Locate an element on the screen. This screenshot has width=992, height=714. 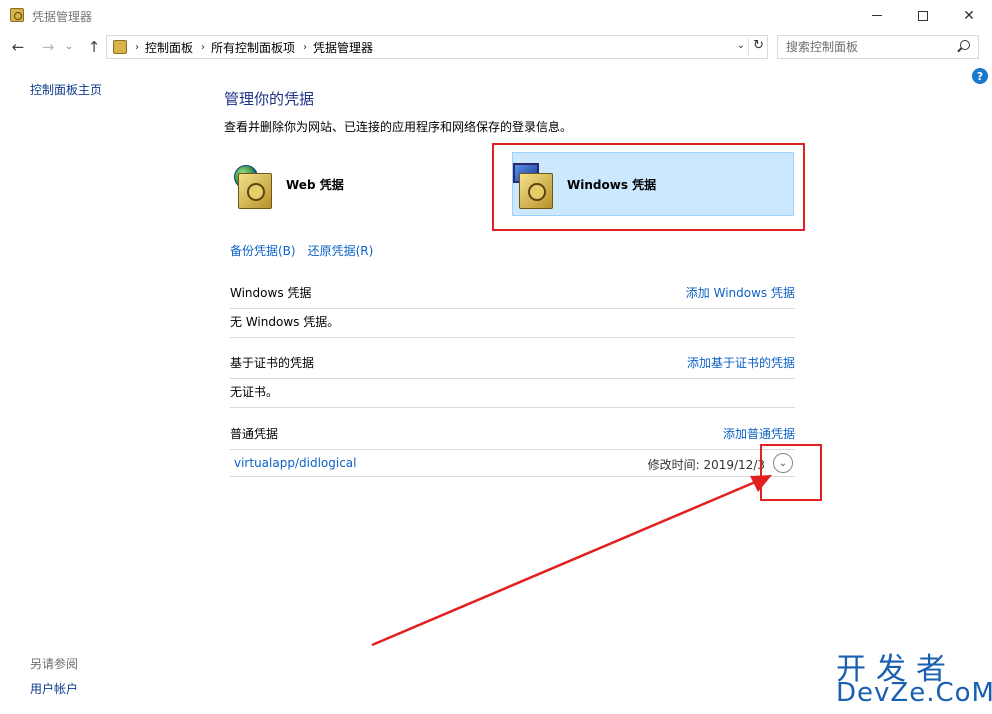
breadcrumb-all-items: 所有控制面板项 is located at coordinates (253, 47).